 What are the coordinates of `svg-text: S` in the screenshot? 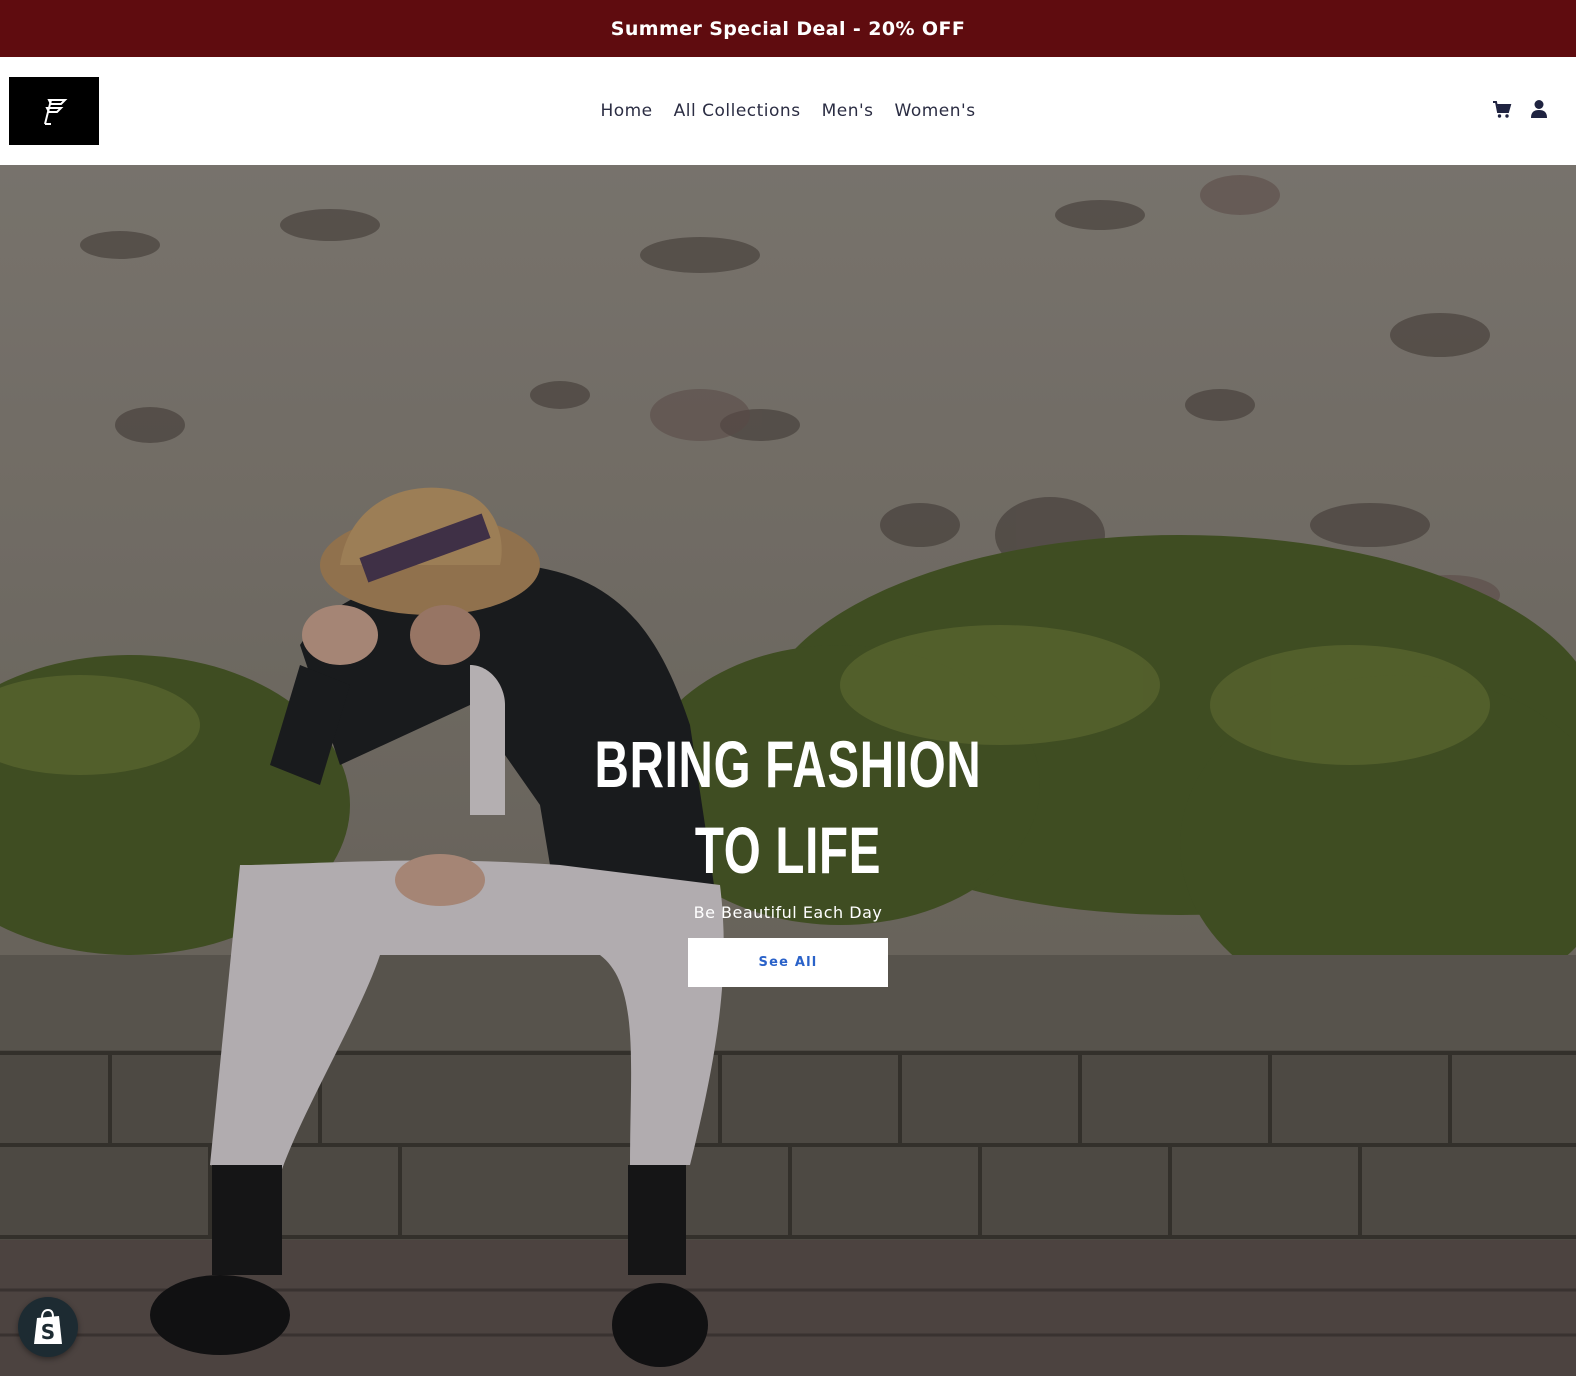 It's located at (48, 1332).